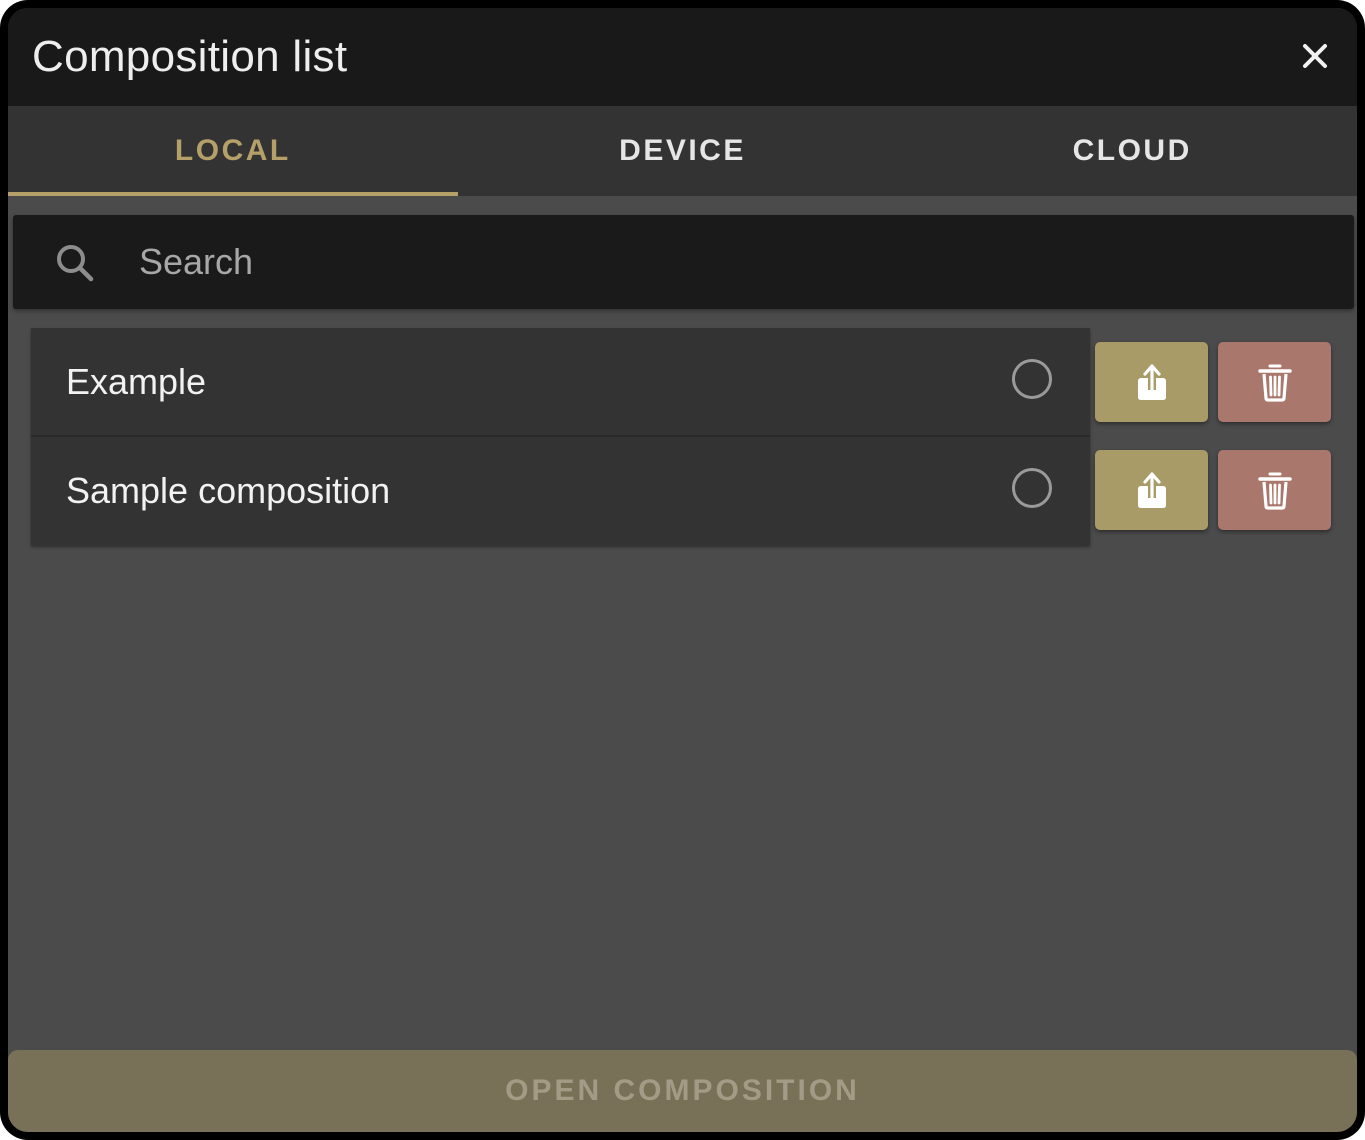 This screenshot has height=1140, width=1365. Describe the element at coordinates (228, 490) in the screenshot. I see `composition-name: Sample composition` at that location.